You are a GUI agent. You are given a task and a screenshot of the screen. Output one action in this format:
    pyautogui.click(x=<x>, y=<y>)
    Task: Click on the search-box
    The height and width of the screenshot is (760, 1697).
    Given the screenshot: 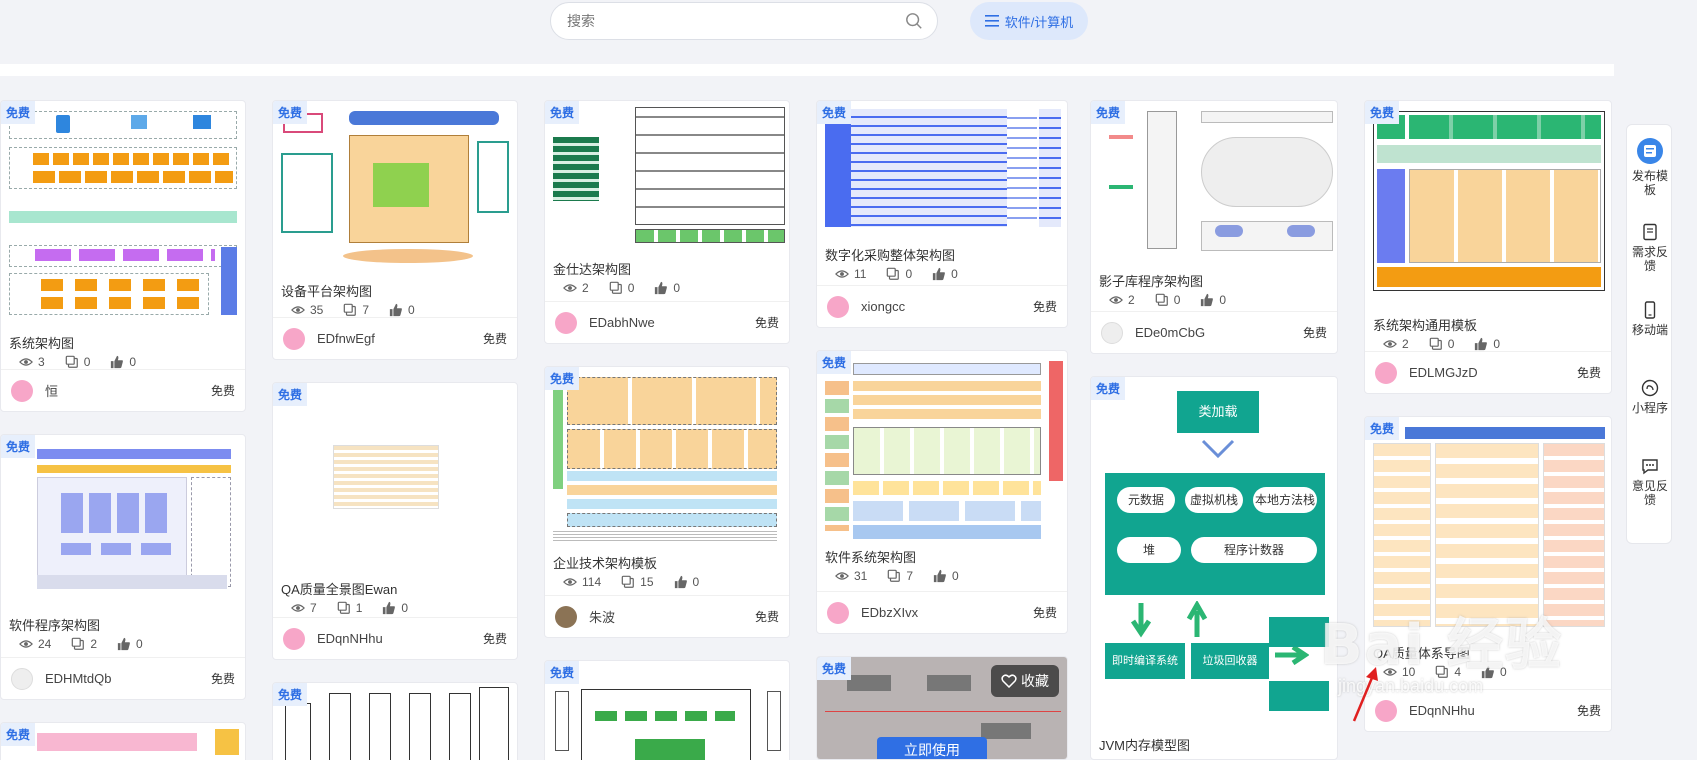 What is the action you would take?
    pyautogui.click(x=744, y=21)
    